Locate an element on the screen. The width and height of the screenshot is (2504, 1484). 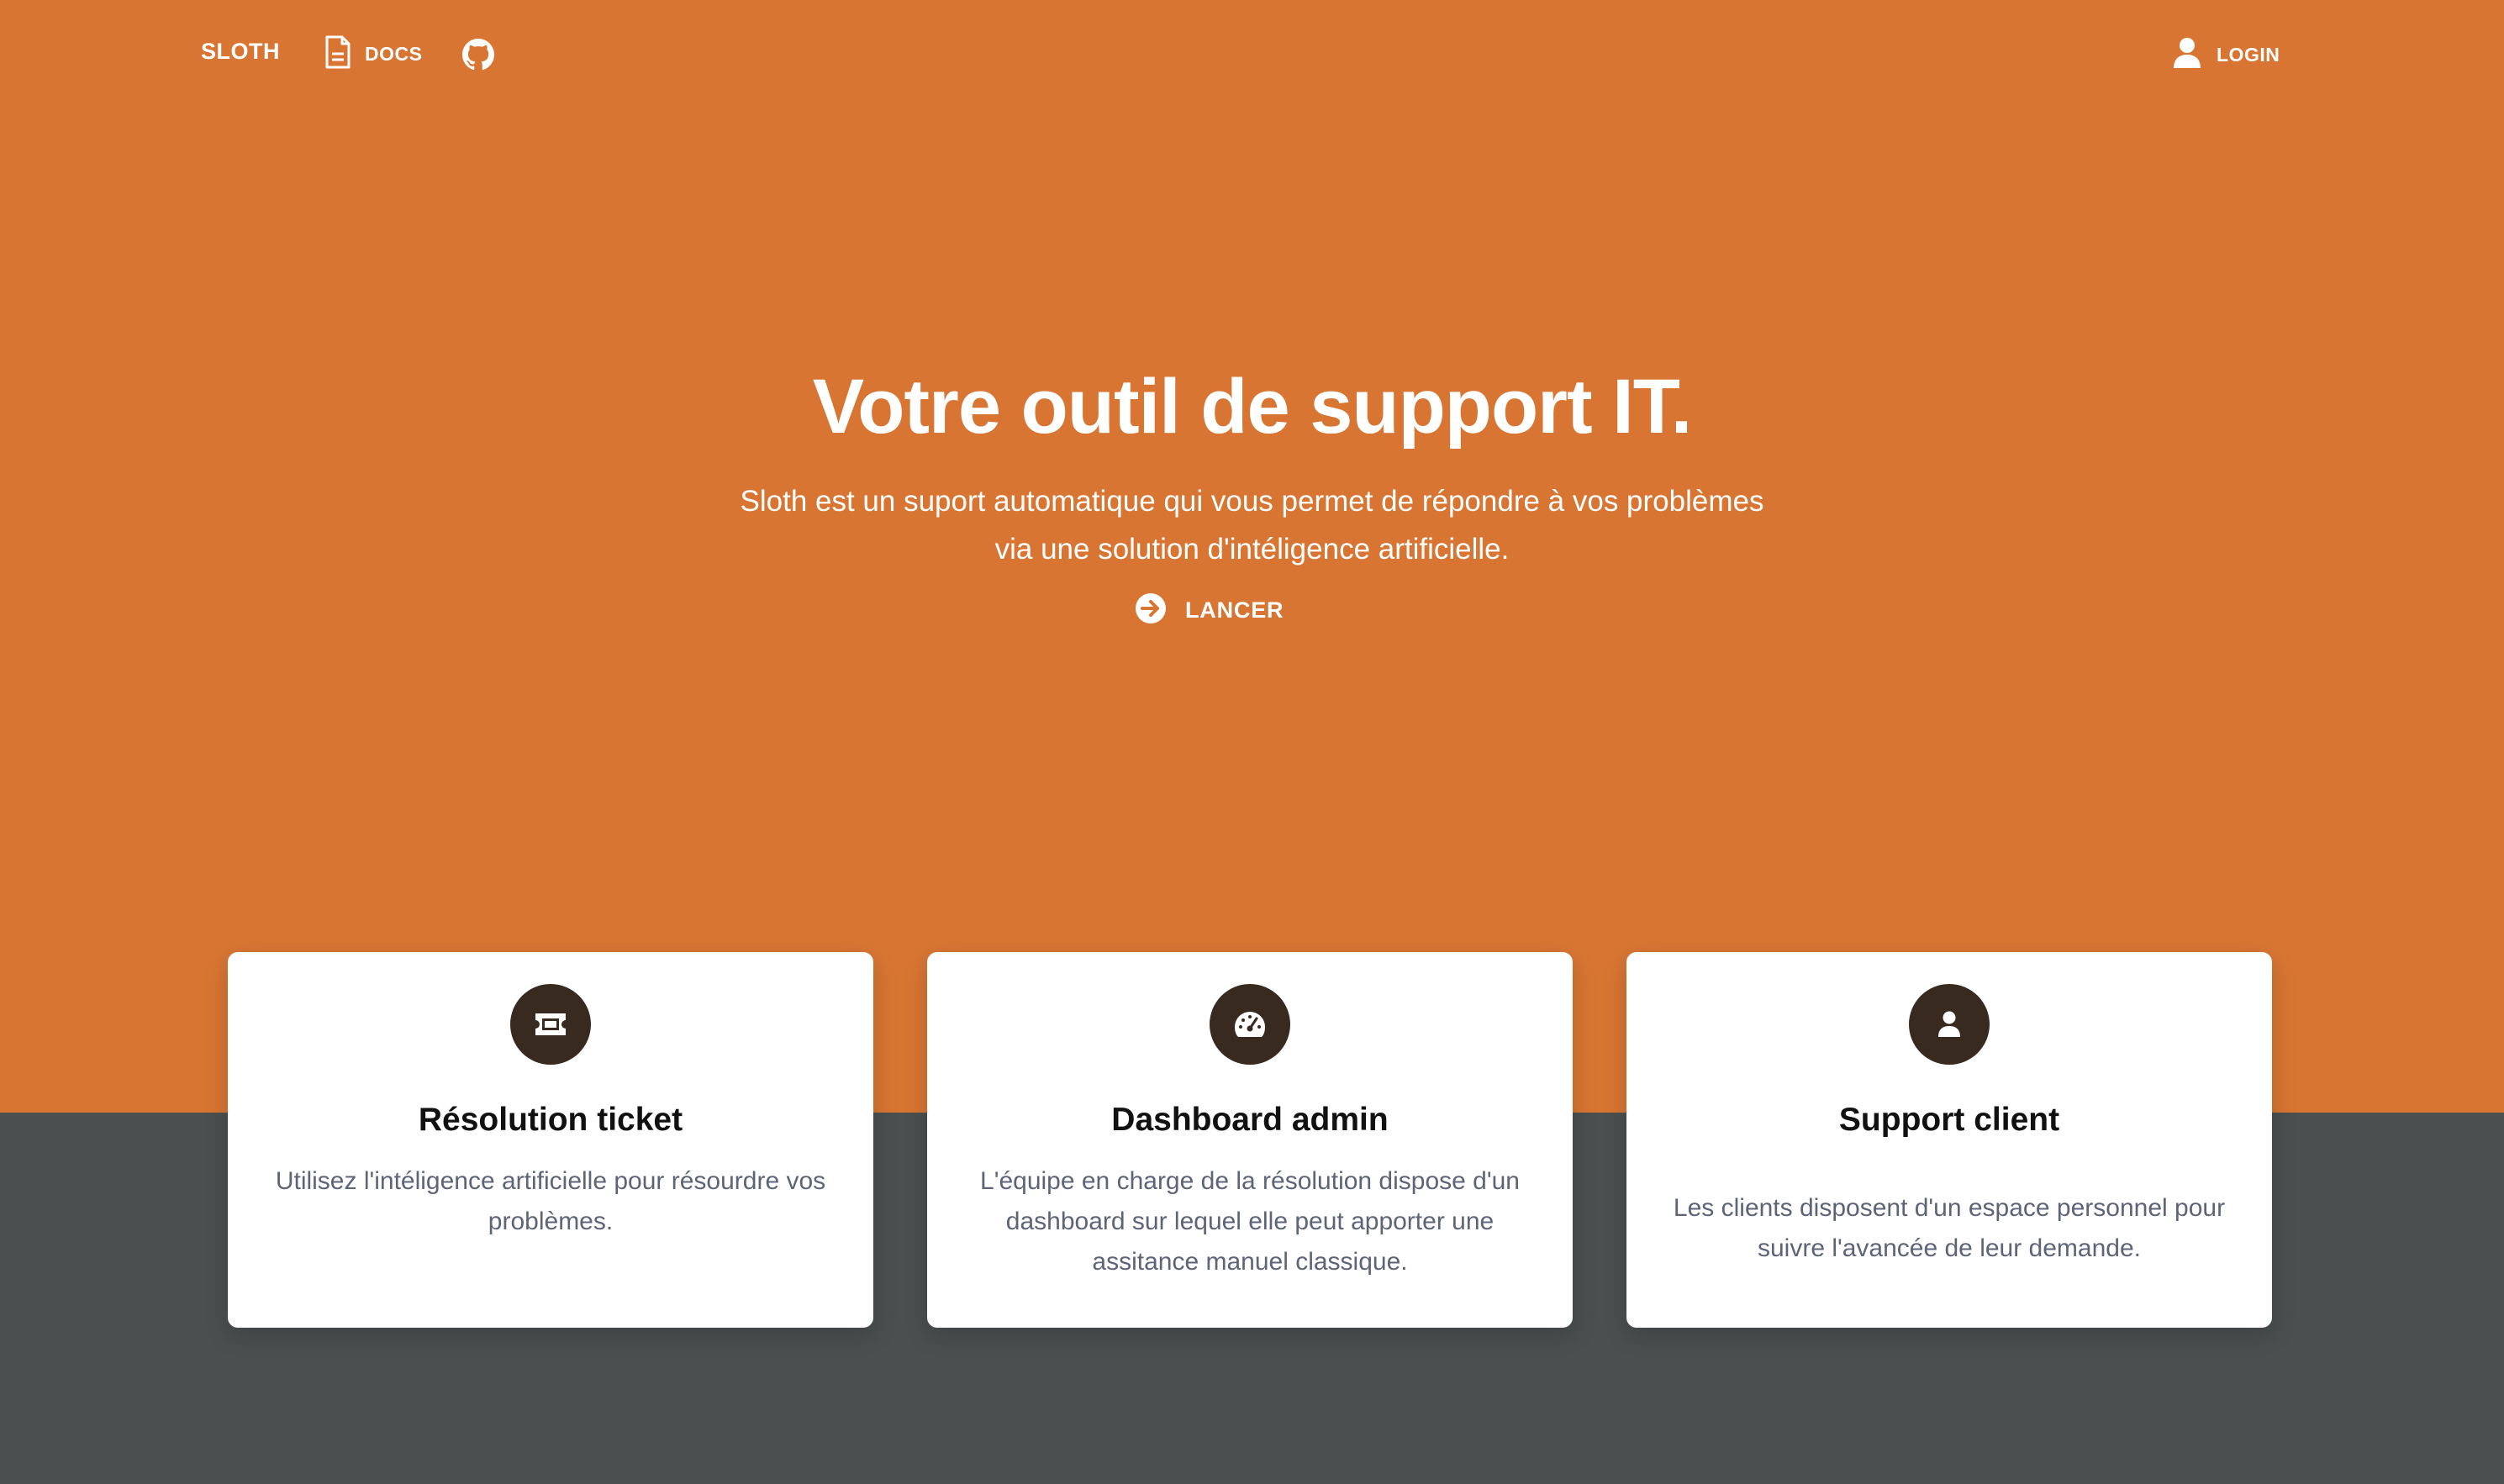
hero-title: Votre outil de support IT. is located at coordinates (1253, 407).